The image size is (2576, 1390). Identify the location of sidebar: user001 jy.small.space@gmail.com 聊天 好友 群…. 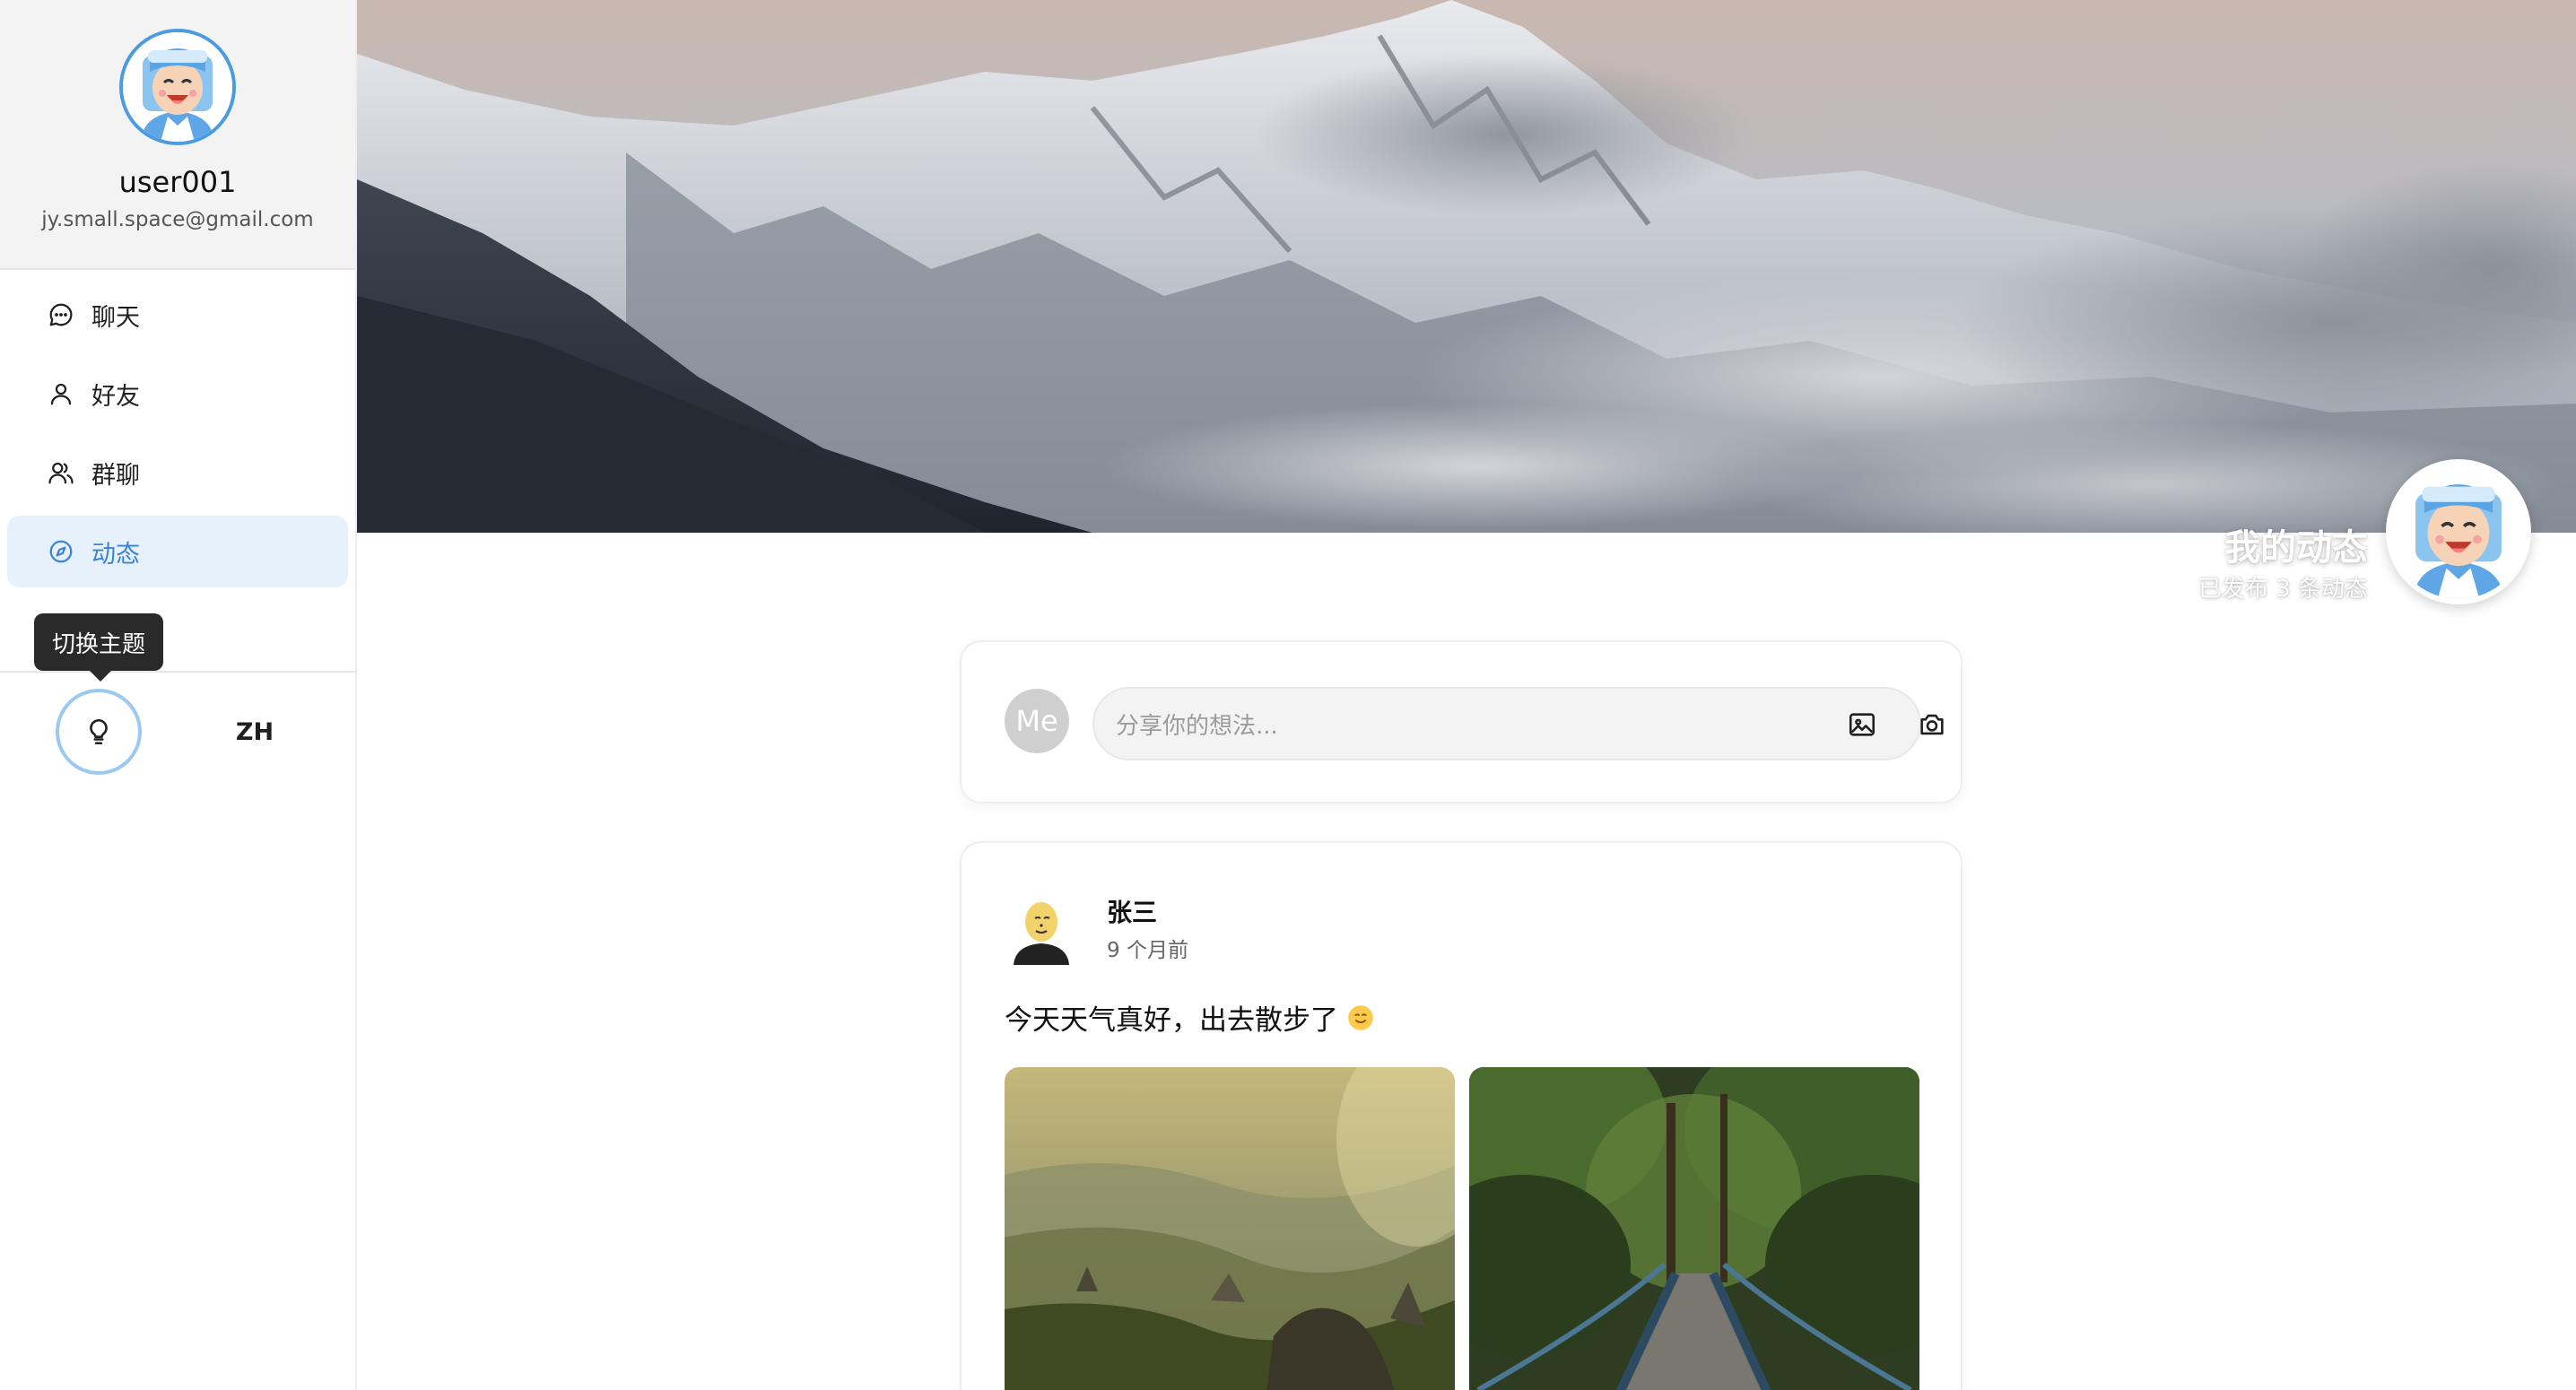
(178, 695).